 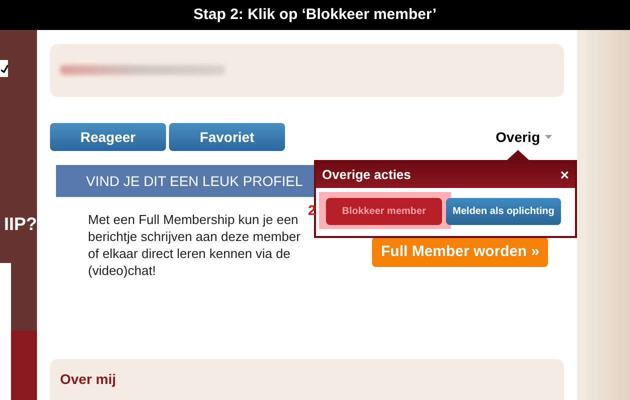 I want to click on promo-text: Met een Full Membership kun je een berichtje schrijven aan deze member of elkaar direct leren kennen via de (video)chat!, so click(x=195, y=245).